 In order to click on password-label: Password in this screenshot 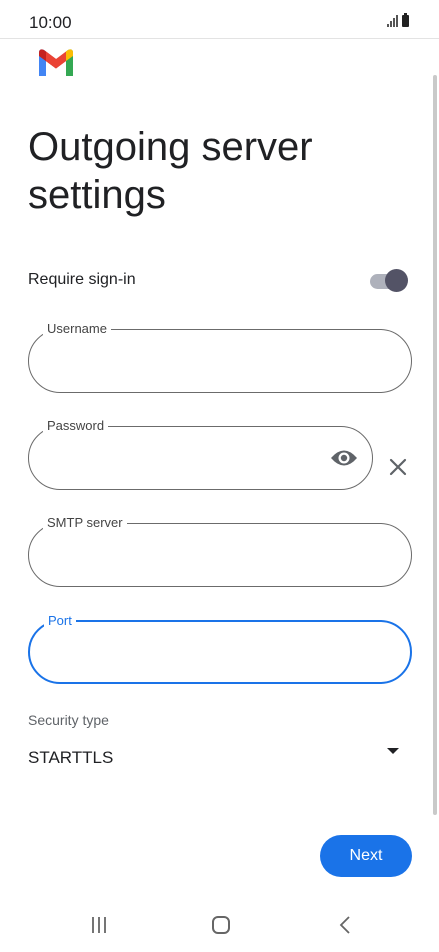, I will do `click(76, 426)`.